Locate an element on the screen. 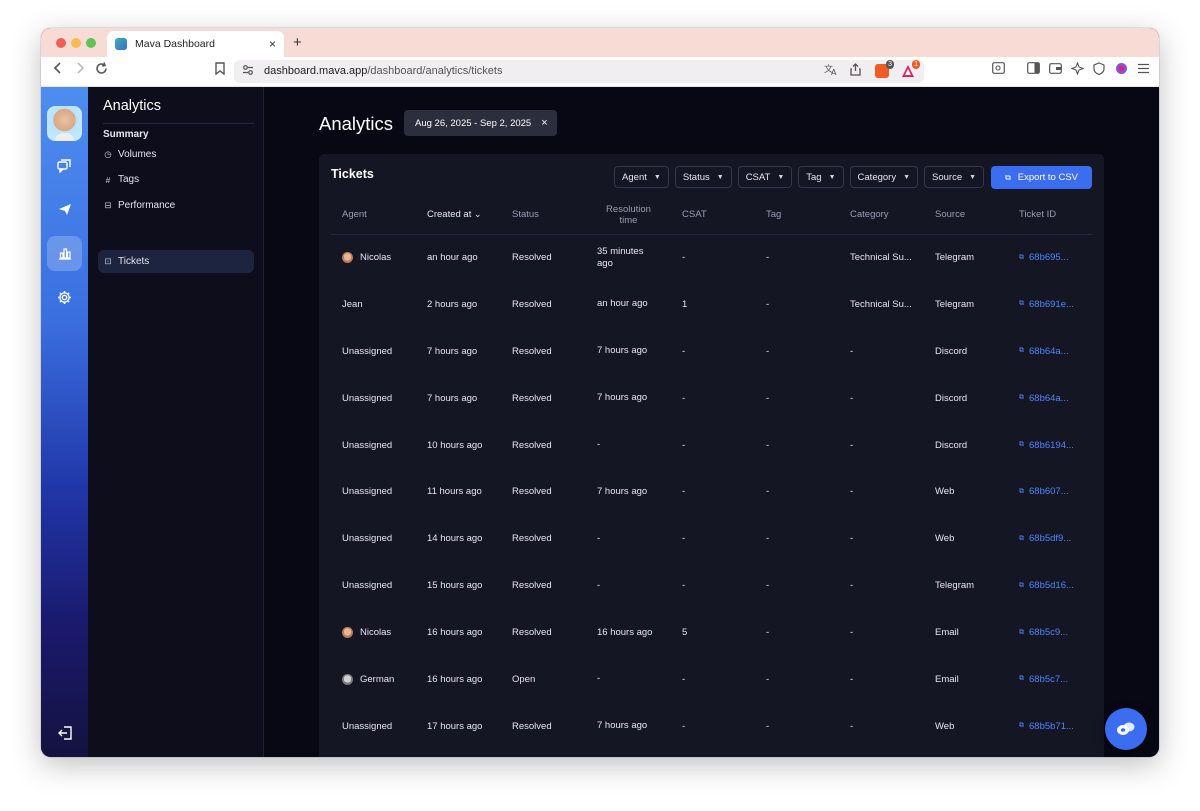  logout-button is located at coordinates (64, 732).